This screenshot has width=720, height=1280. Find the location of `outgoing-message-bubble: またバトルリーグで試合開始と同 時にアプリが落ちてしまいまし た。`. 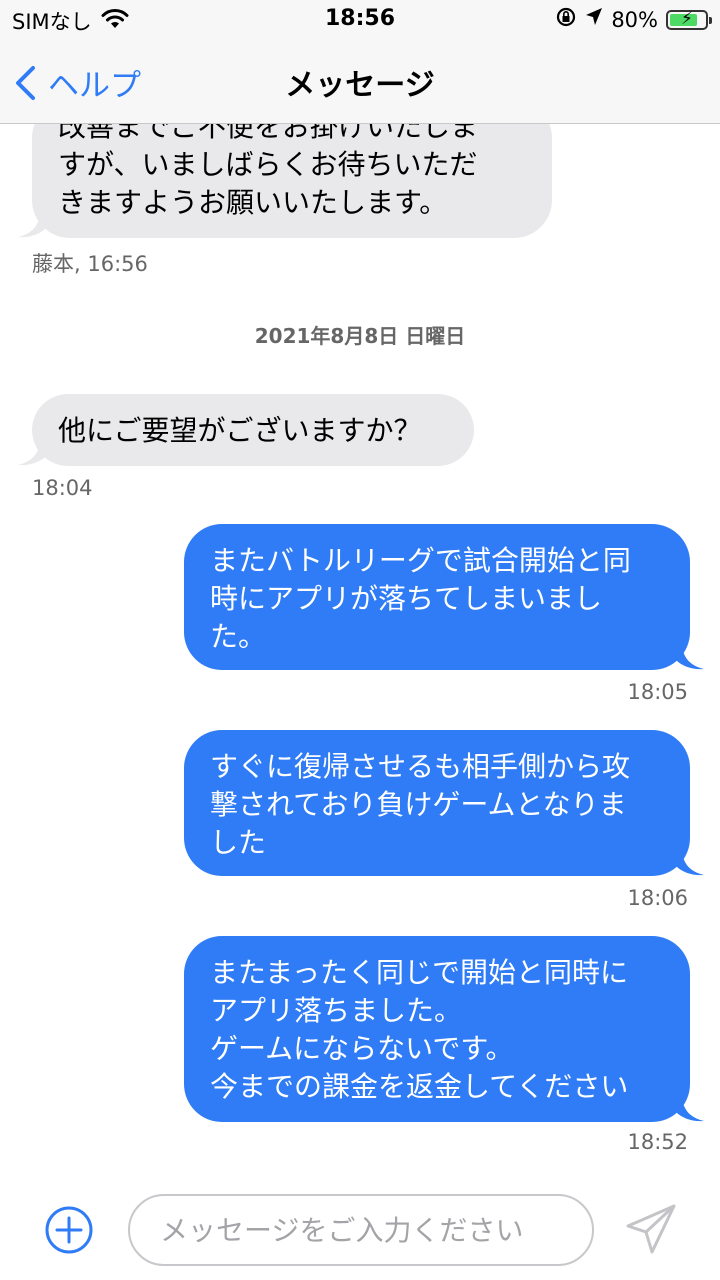

outgoing-message-bubble: またバトルリーグで試合開始と同 時にアプリが落ちてしまいまし た。 is located at coordinates (437, 597).